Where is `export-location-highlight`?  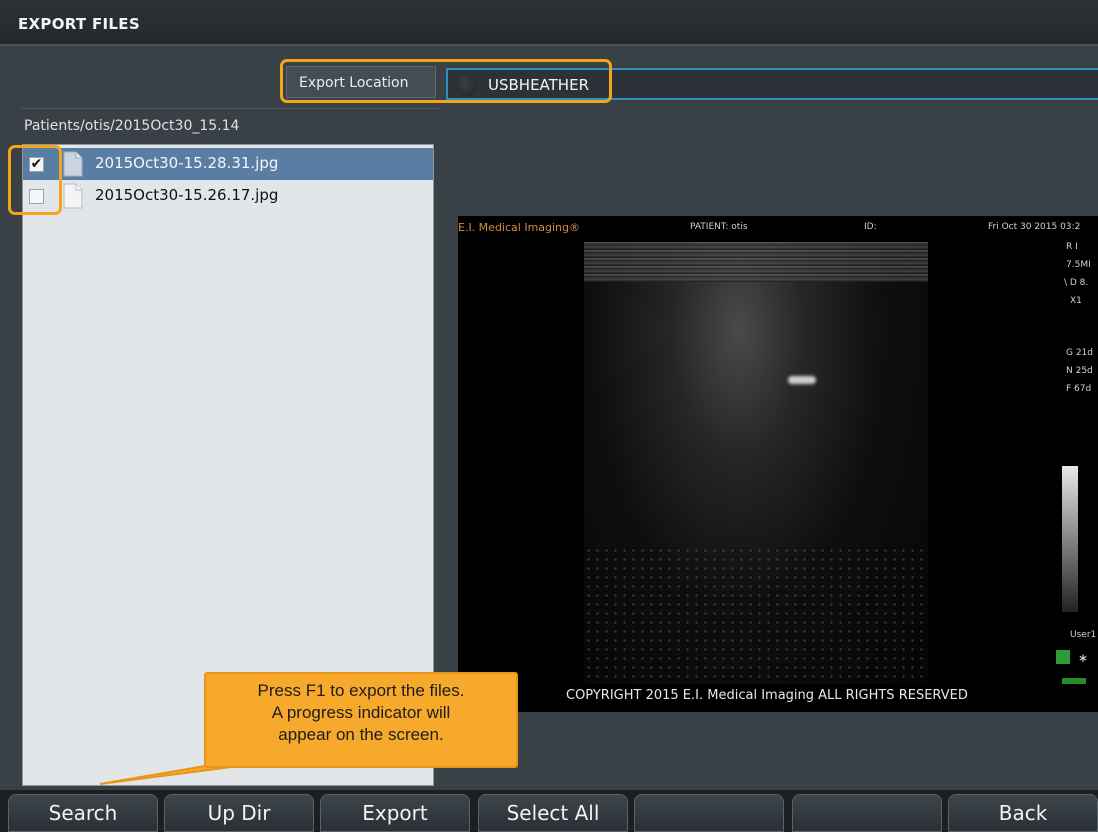
export-location-highlight is located at coordinates (446, 81).